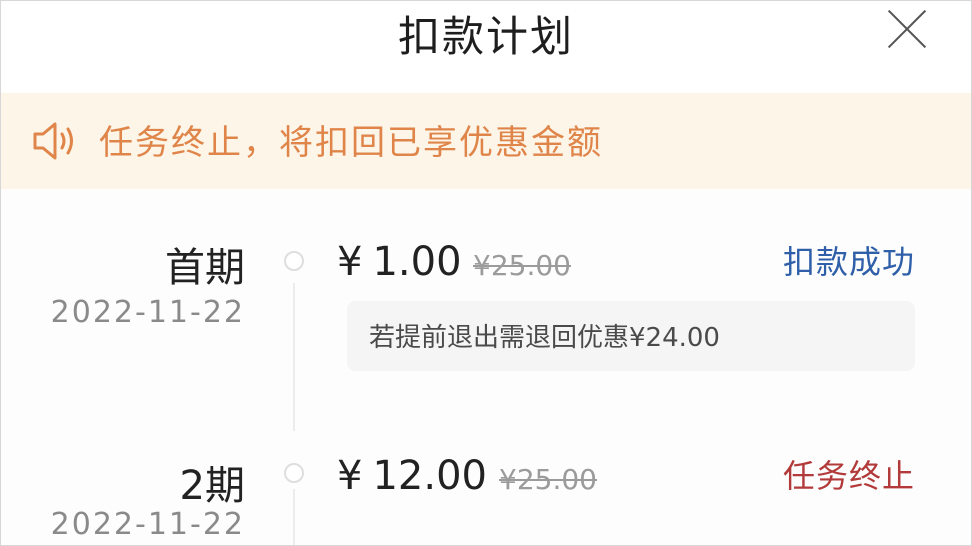 The height and width of the screenshot is (546, 972). I want to click on dialog-title: 扣款计划, so click(485, 36).